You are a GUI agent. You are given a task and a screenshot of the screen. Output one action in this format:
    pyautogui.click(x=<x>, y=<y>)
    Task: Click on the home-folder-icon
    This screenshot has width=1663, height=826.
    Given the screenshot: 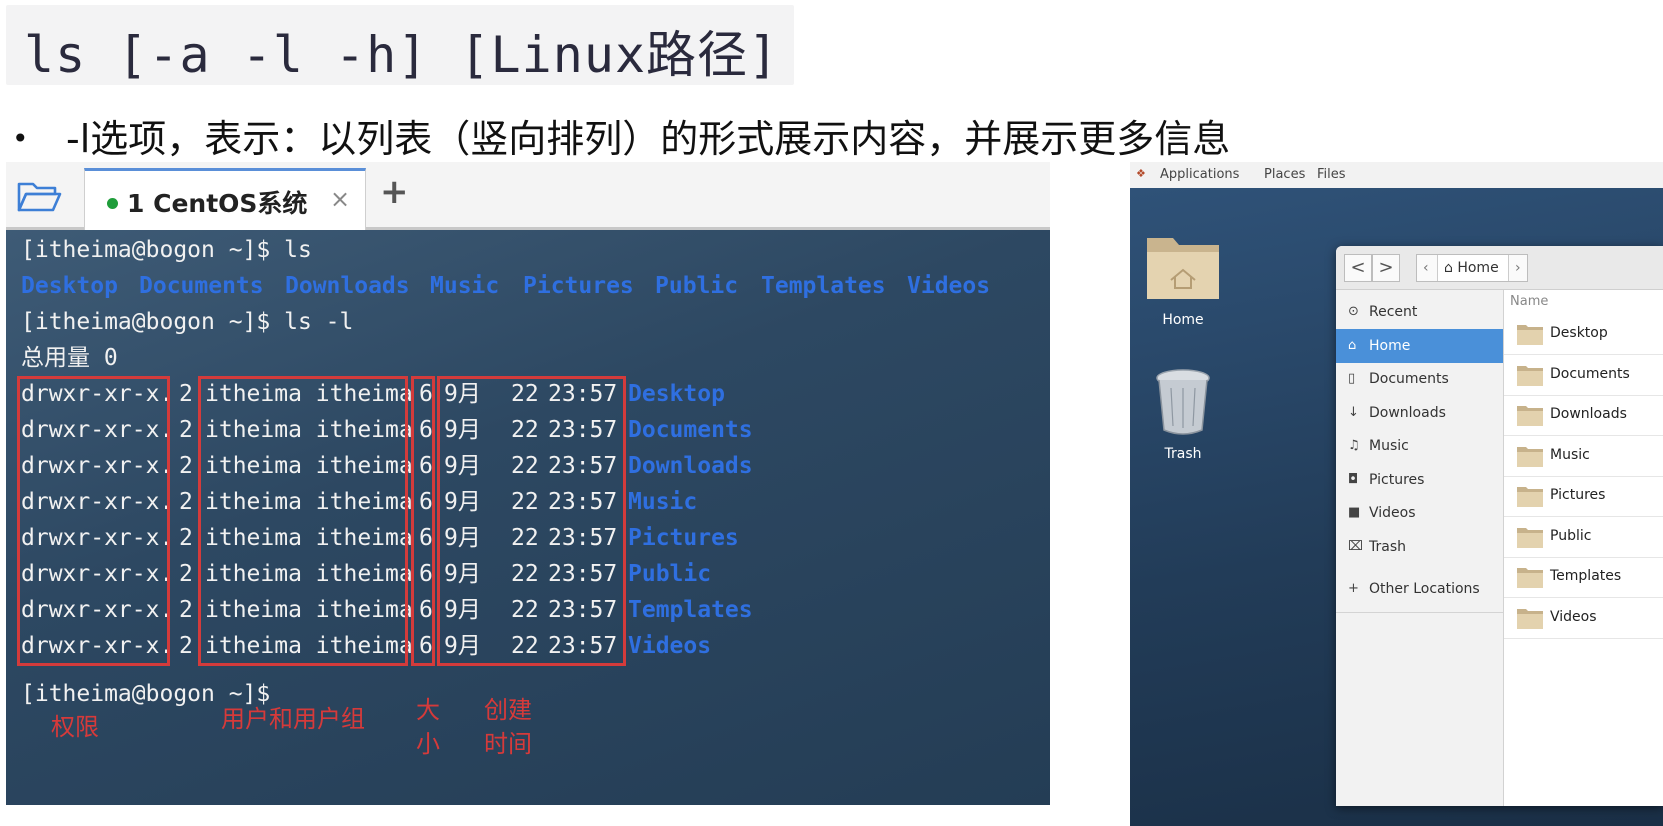 What is the action you would take?
    pyautogui.click(x=1183, y=268)
    